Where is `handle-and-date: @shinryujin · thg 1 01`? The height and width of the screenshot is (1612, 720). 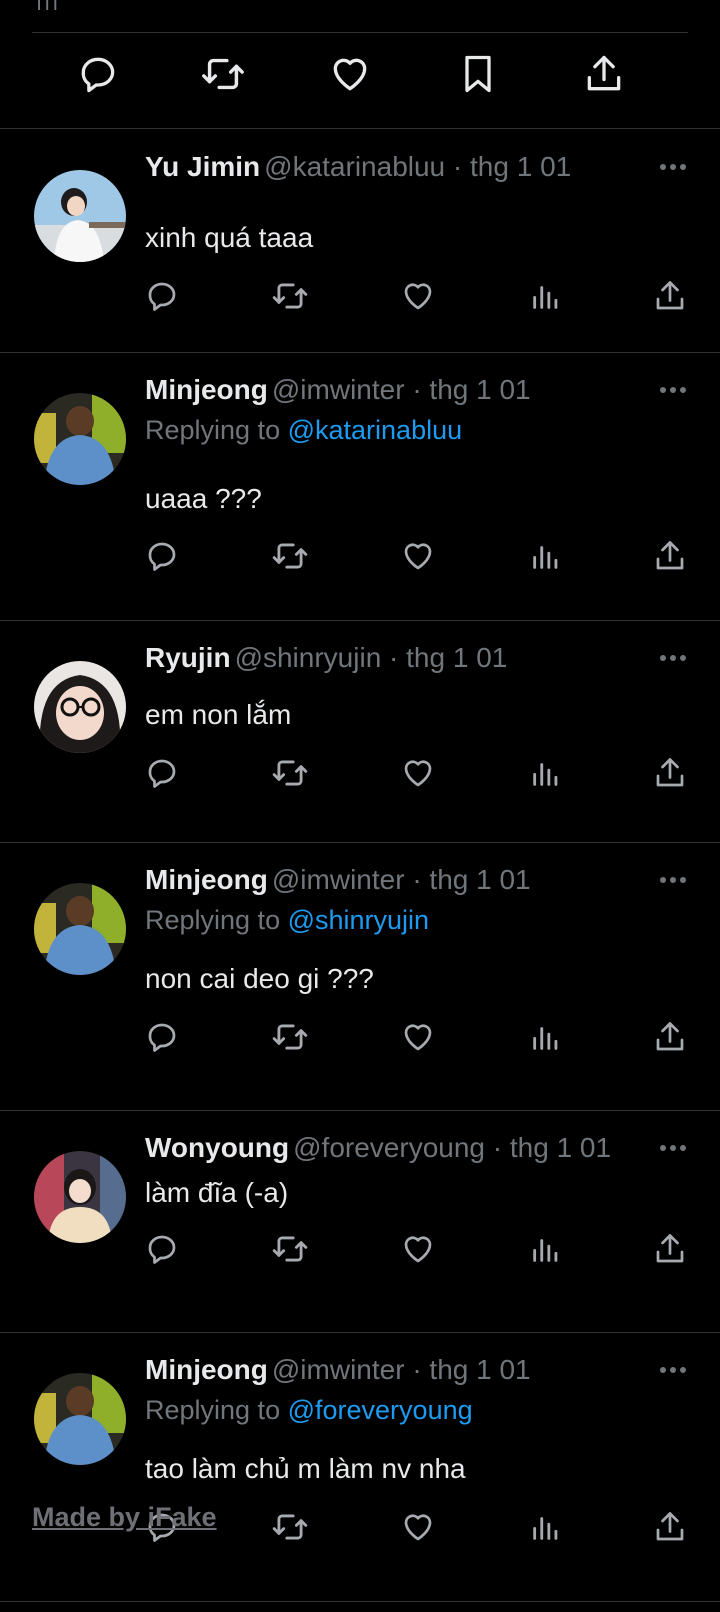
handle-and-date: @shinryujin · thg 1 01 is located at coordinates (371, 657).